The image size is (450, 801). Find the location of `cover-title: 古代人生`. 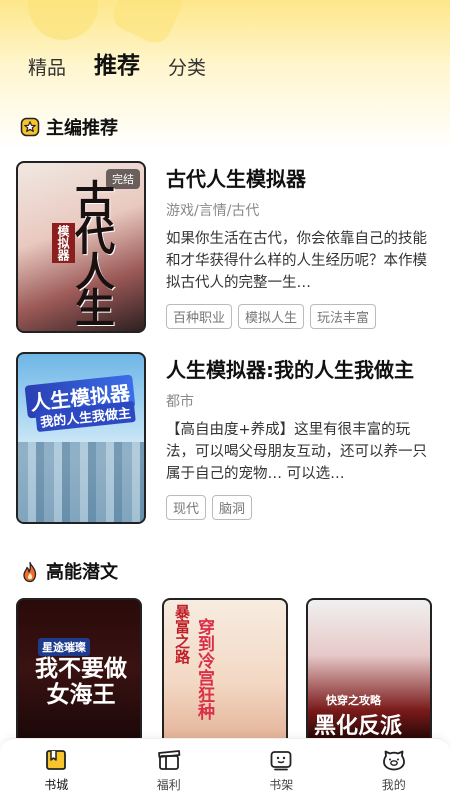

cover-title: 古代人生 is located at coordinates (91, 251).